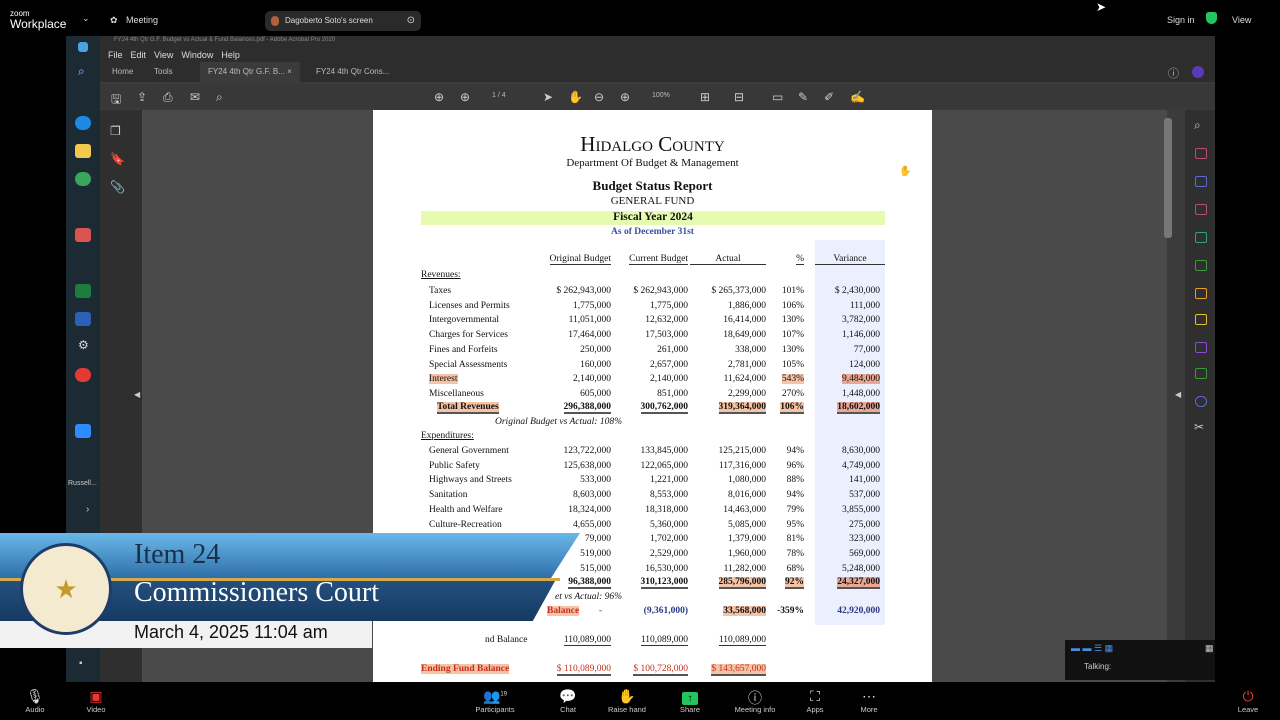 This screenshot has width=1280, height=720. What do you see at coordinates (1178, 394) in the screenshot?
I see `collapse-right-icon: ◀` at bounding box center [1178, 394].